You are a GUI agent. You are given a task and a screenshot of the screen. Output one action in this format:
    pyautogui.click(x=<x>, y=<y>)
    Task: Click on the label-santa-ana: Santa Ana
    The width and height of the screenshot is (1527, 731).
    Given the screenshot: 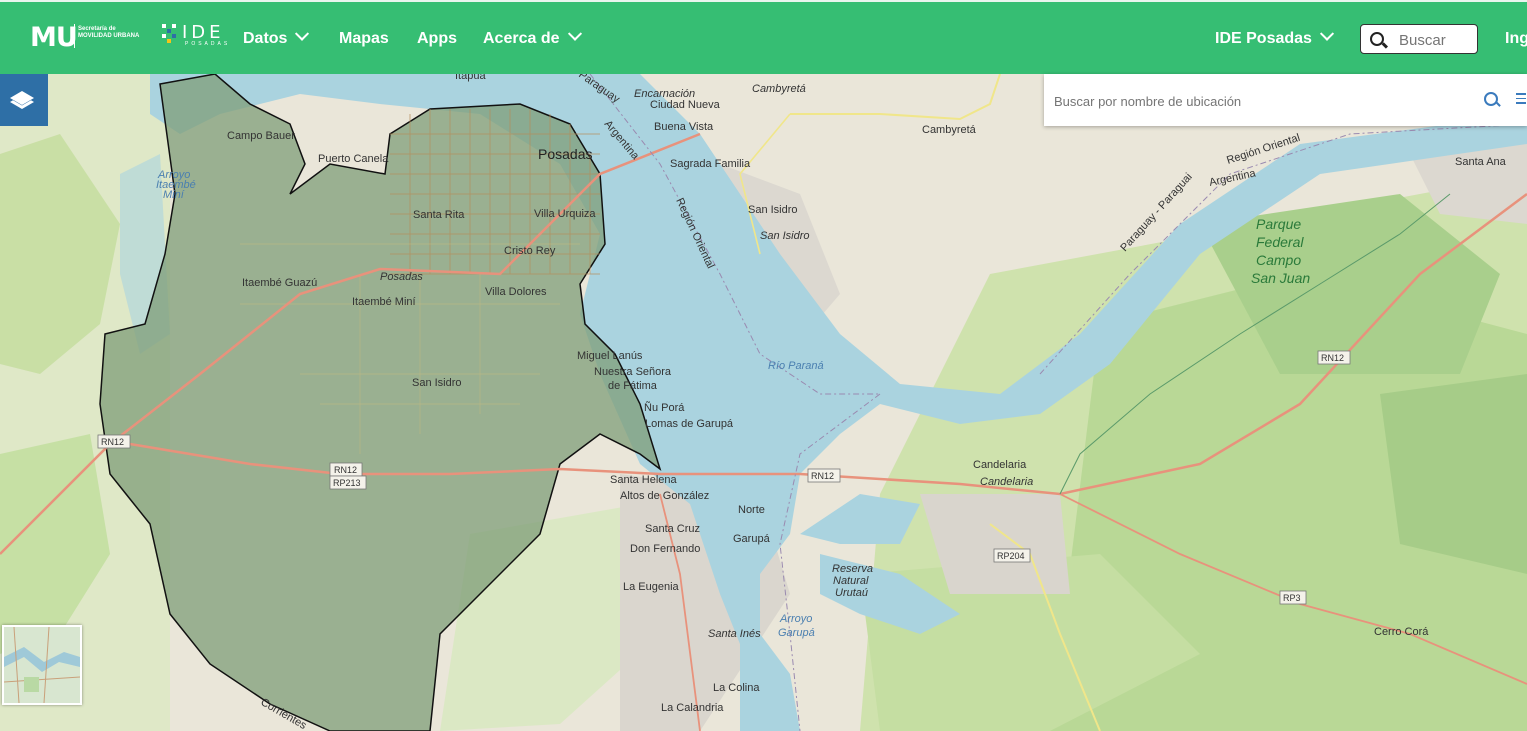 What is the action you would take?
    pyautogui.click(x=1481, y=162)
    